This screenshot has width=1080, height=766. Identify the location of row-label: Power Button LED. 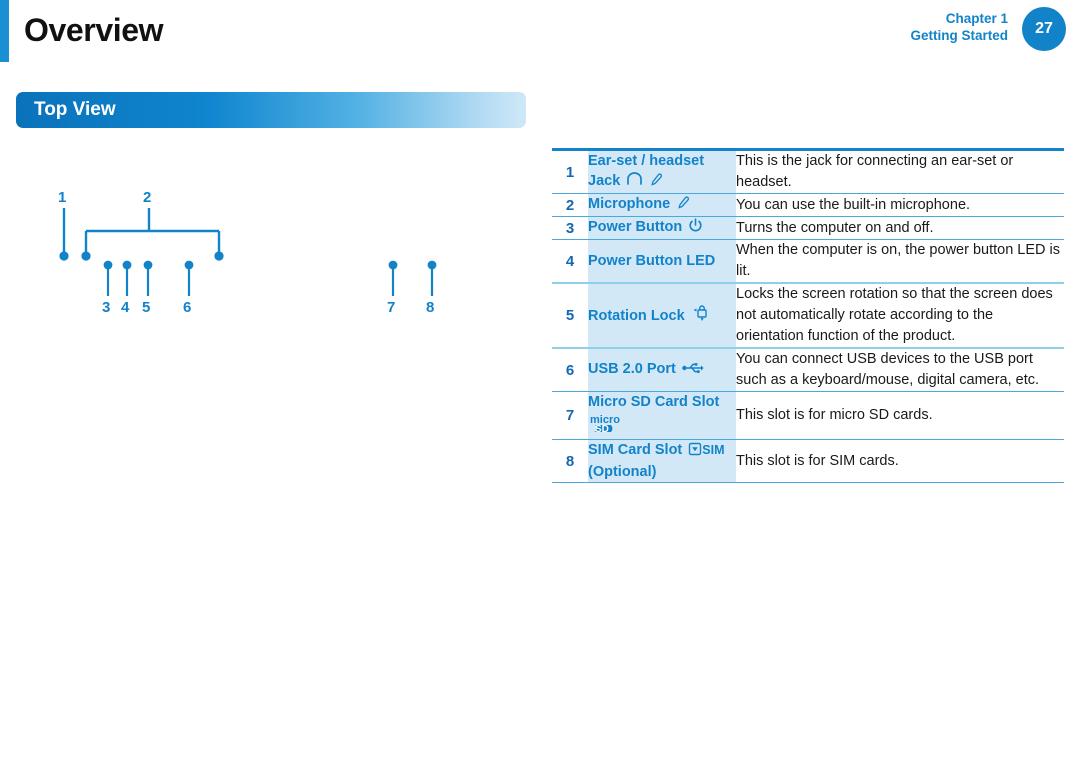
(662, 261).